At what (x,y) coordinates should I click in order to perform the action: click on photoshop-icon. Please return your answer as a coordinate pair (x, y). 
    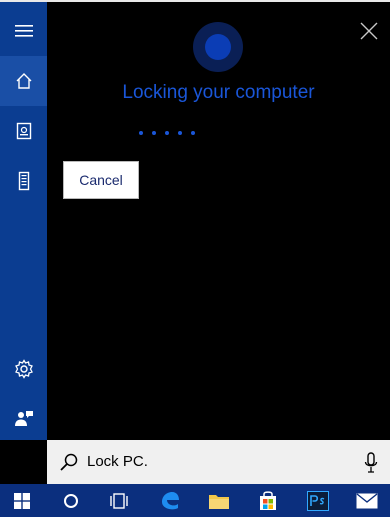
    Looking at the image, I should click on (318, 500).